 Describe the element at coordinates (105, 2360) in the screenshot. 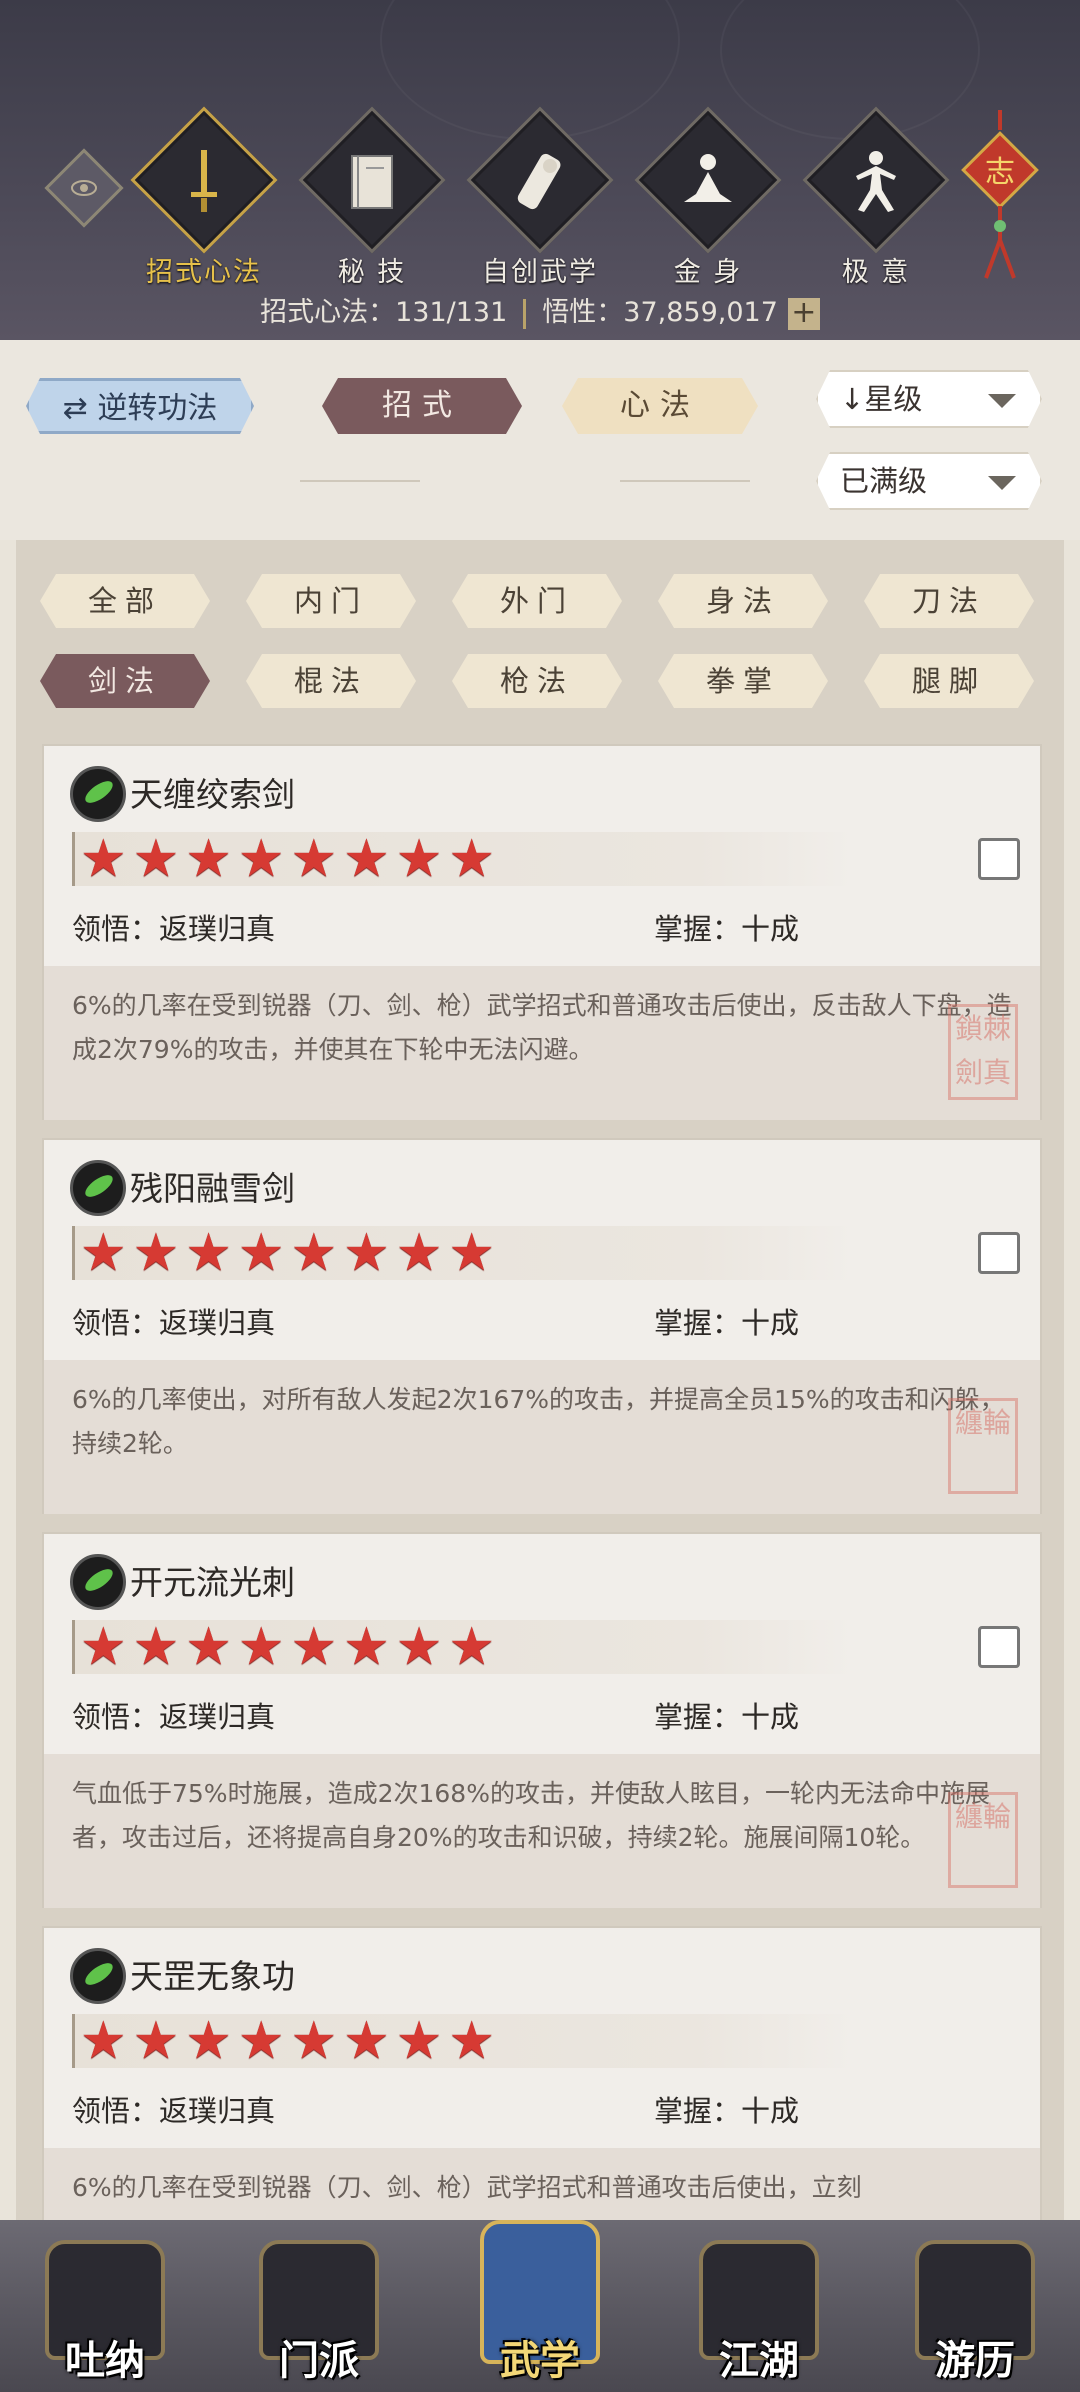

I see `nav-label: 吐纳` at that location.